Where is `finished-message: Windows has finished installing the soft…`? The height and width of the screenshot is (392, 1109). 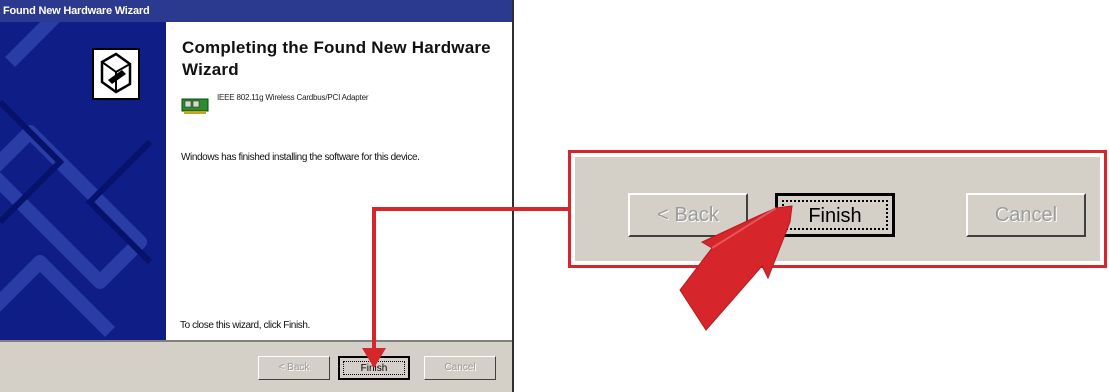
finished-message: Windows has finished installing the soft… is located at coordinates (300, 157).